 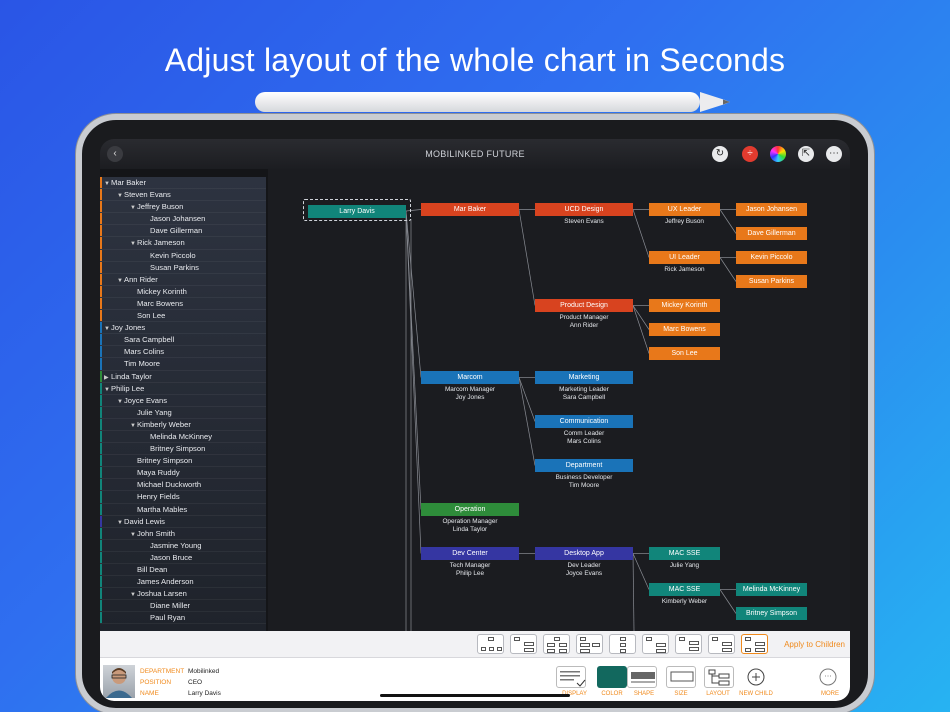 I want to click on org-node-dept: Department, so click(x=584, y=465).